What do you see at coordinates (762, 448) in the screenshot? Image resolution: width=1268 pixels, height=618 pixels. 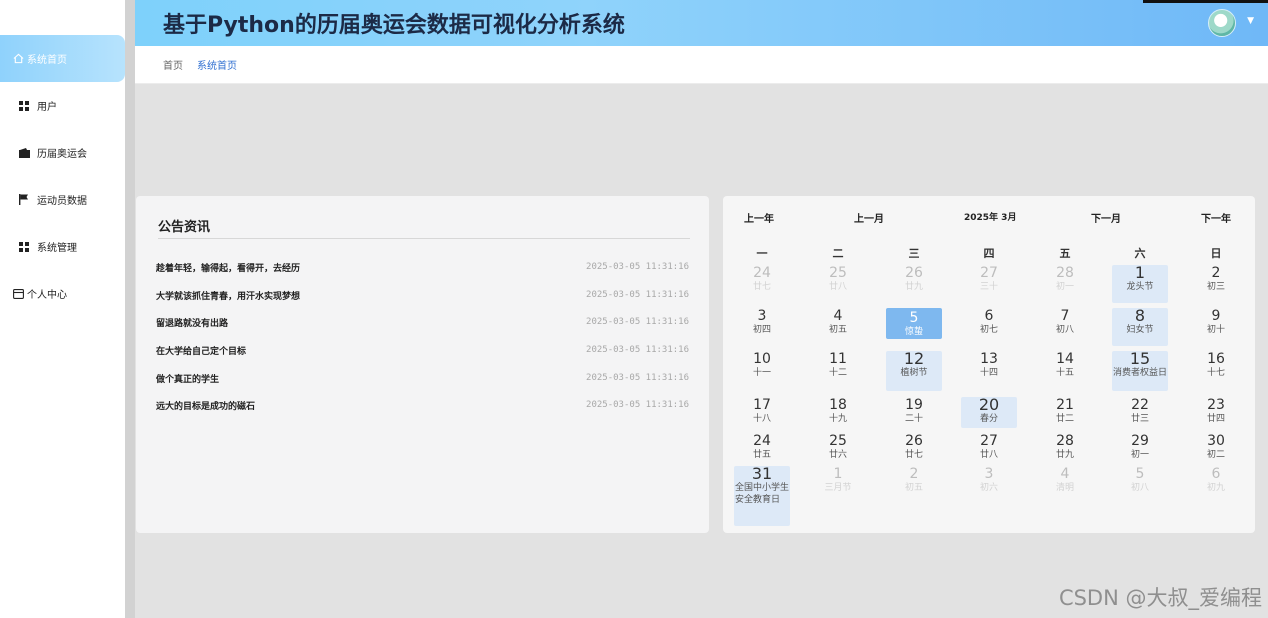 I see `calendar-day: 24 廿五` at bounding box center [762, 448].